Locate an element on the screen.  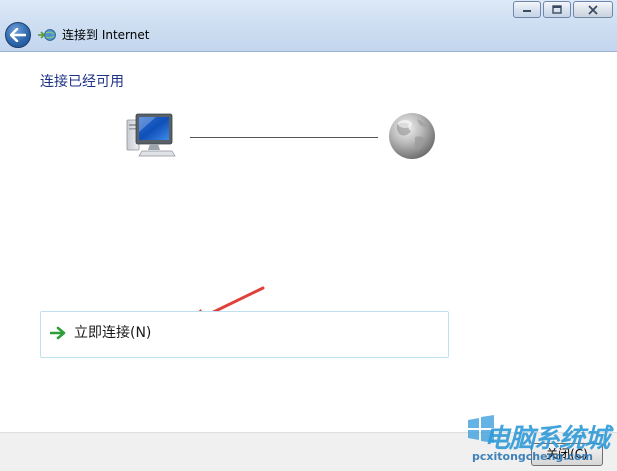
green-arrow-icon is located at coordinates (58, 333).